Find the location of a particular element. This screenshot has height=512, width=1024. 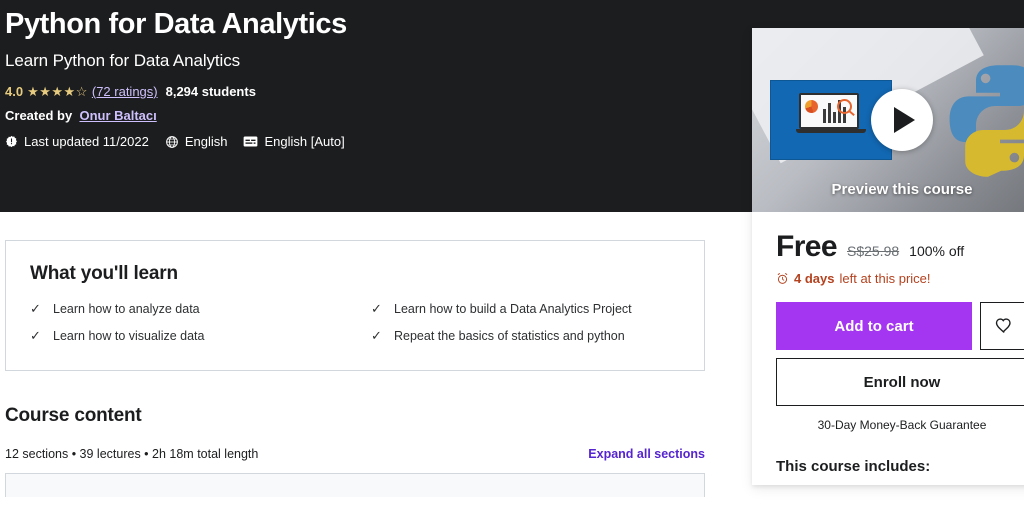

course-preview-video: Preview this course is located at coordinates (888, 120).